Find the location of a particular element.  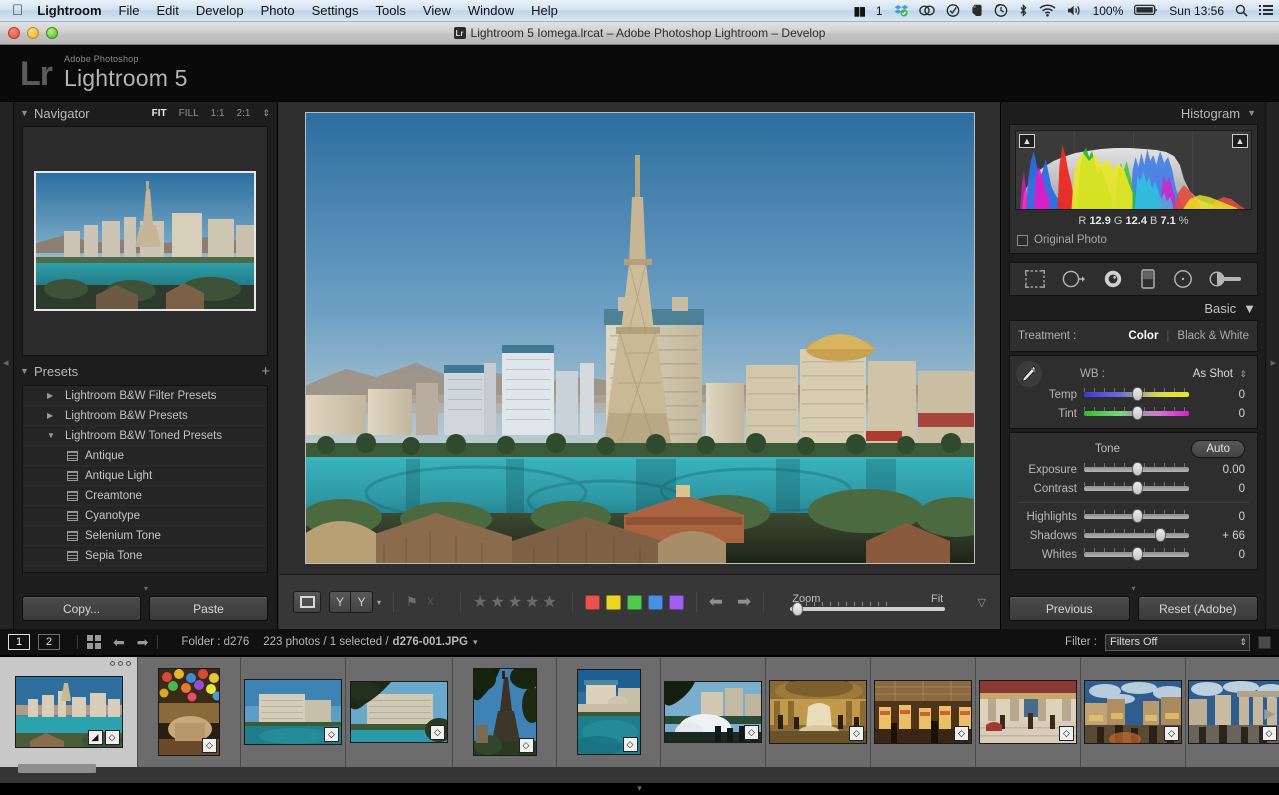

filmstrip-item-4: ◇ is located at coordinates (505, 712).